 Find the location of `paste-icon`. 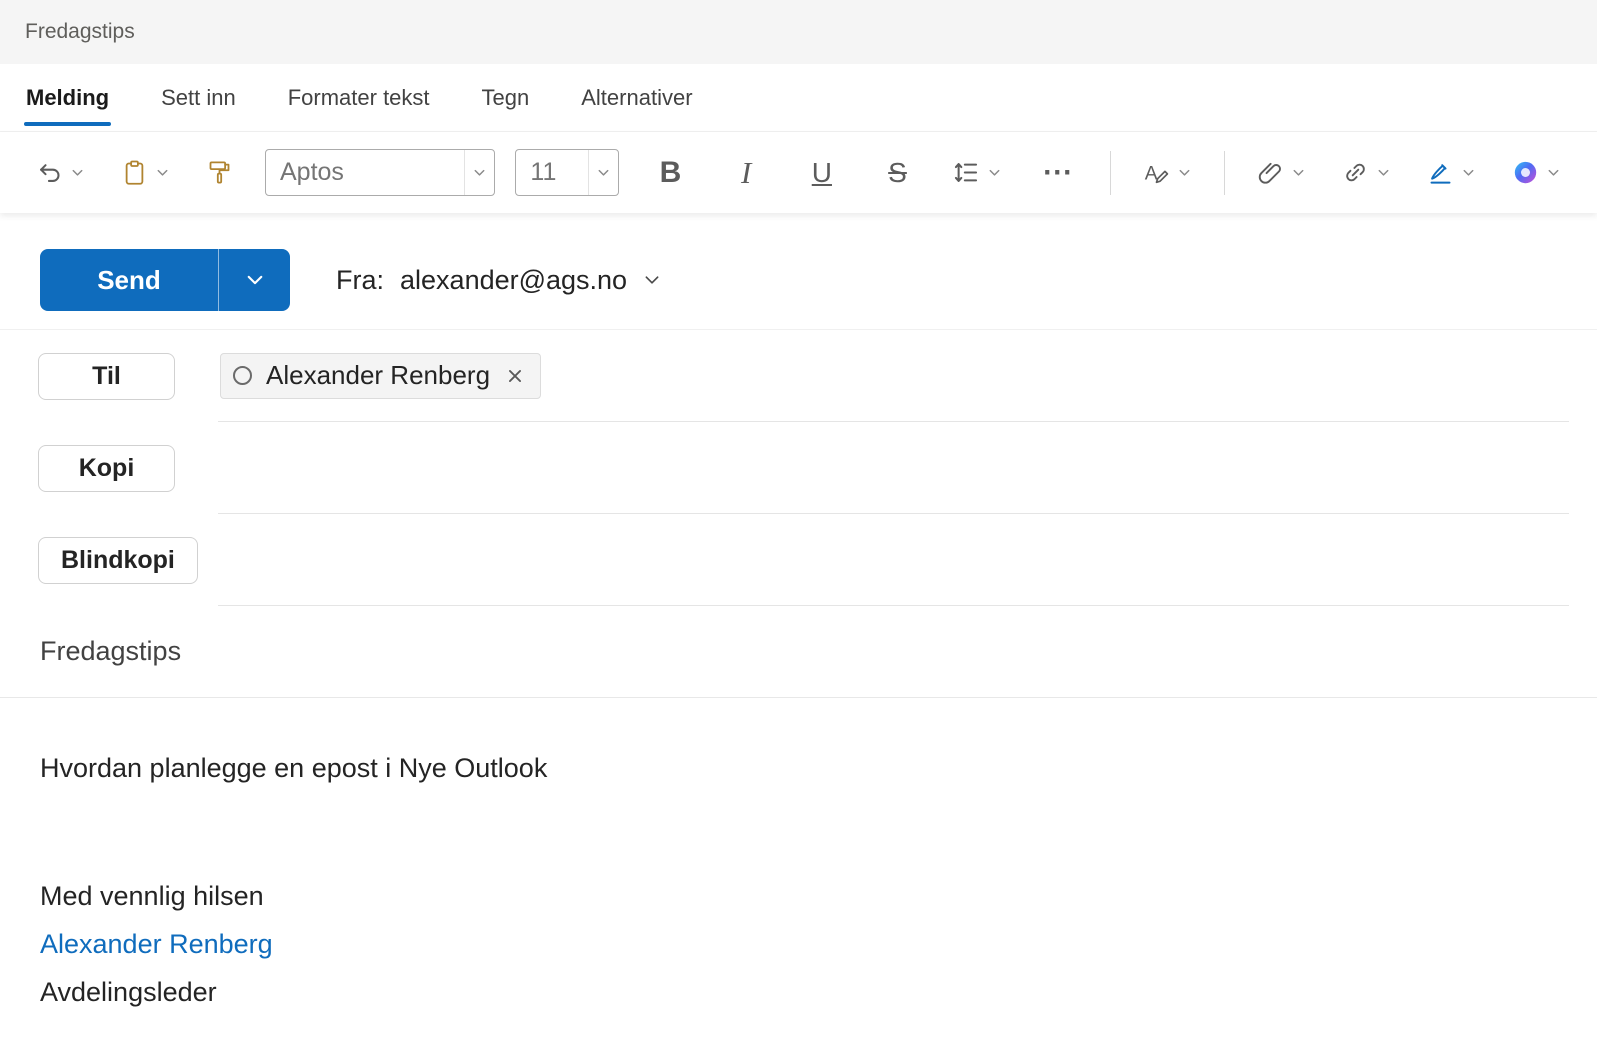

paste-icon is located at coordinates (134, 172).